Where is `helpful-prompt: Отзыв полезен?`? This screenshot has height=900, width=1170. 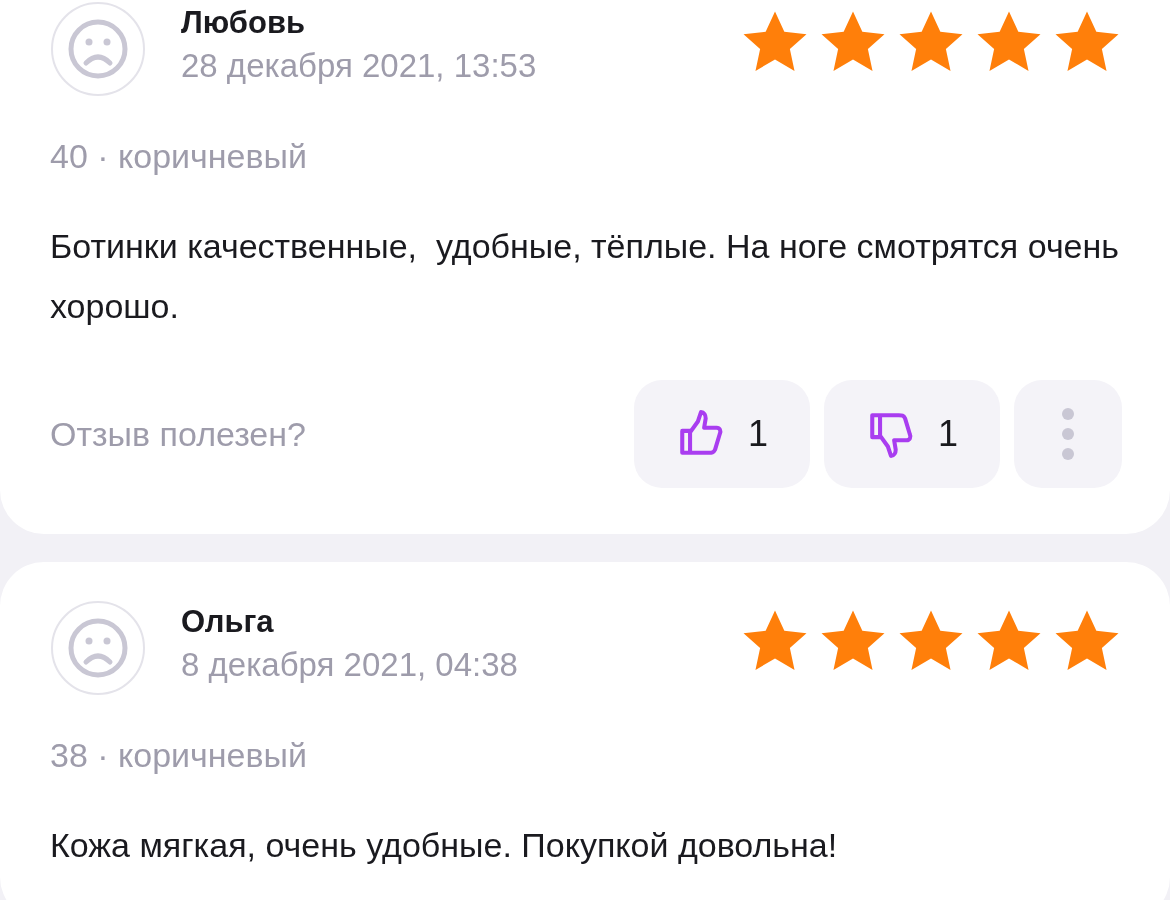 helpful-prompt: Отзыв полезен? is located at coordinates (178, 434).